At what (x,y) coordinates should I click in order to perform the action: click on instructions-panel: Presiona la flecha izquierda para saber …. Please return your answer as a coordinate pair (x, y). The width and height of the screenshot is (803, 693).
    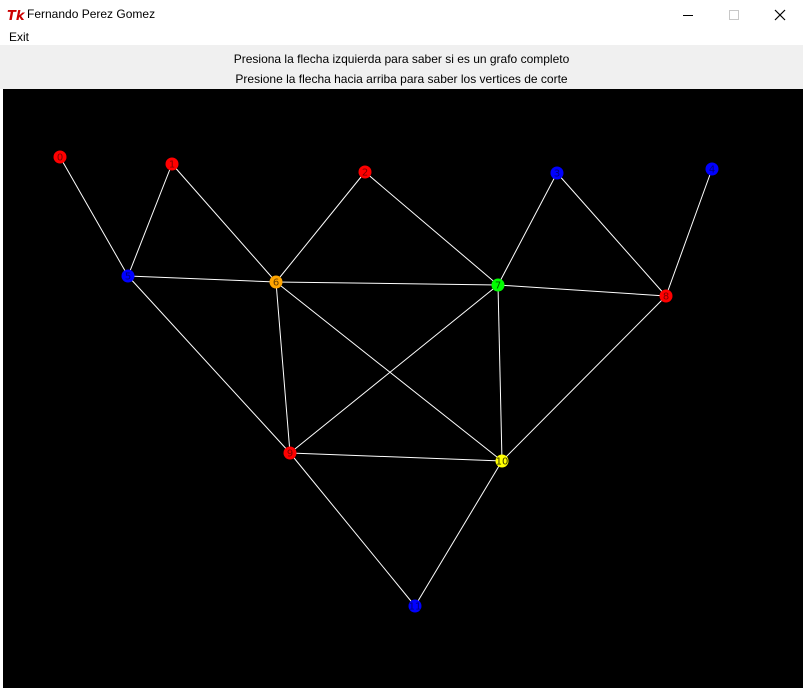
    Looking at the image, I should click on (401, 67).